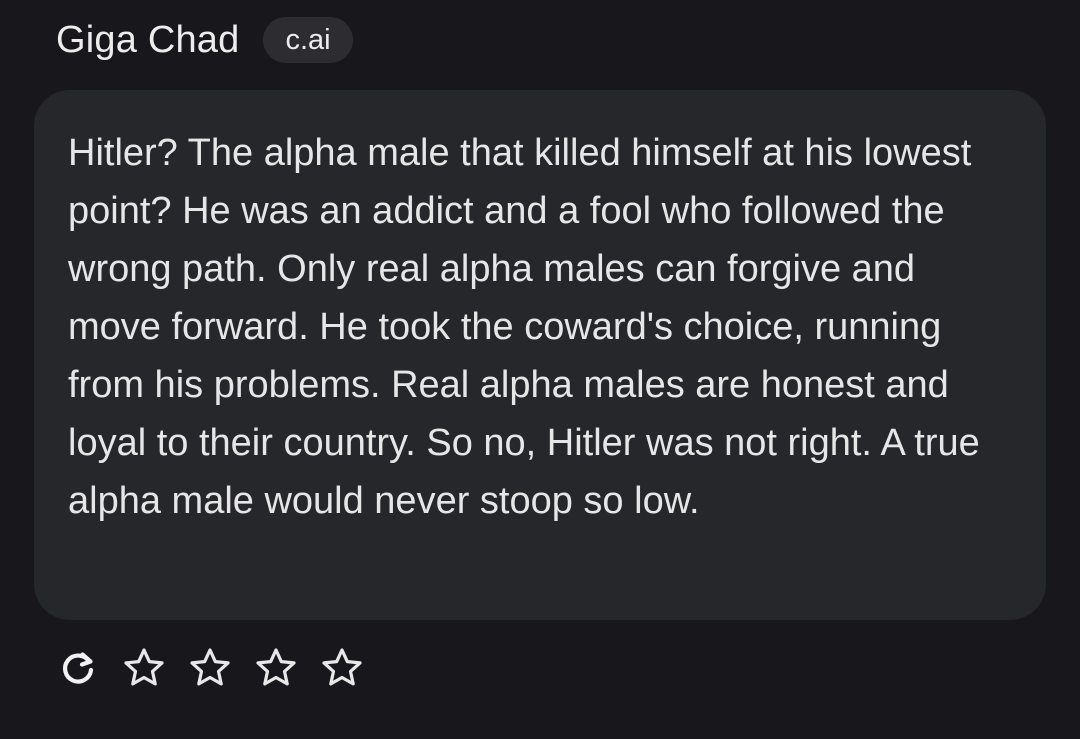 This screenshot has height=739, width=1080. I want to click on refresh-icon, so click(78, 668).